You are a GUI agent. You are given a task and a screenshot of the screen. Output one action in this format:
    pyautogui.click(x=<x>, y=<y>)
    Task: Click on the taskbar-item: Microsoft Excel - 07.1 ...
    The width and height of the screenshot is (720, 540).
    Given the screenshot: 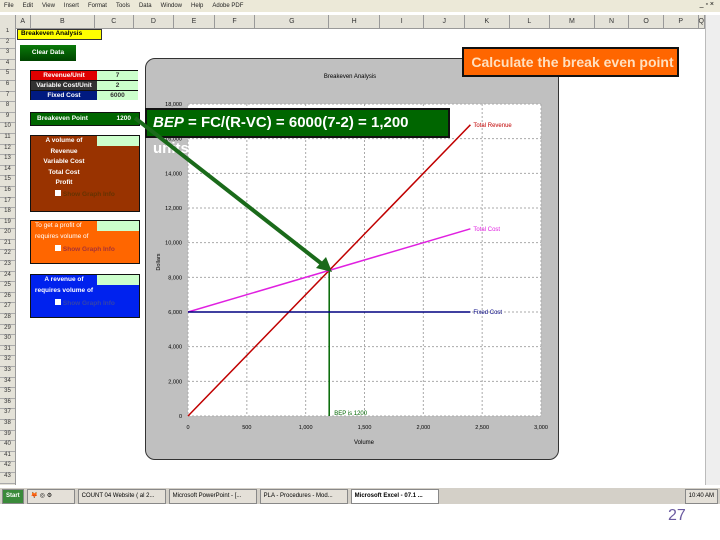 What is the action you would take?
    pyautogui.click(x=394, y=496)
    